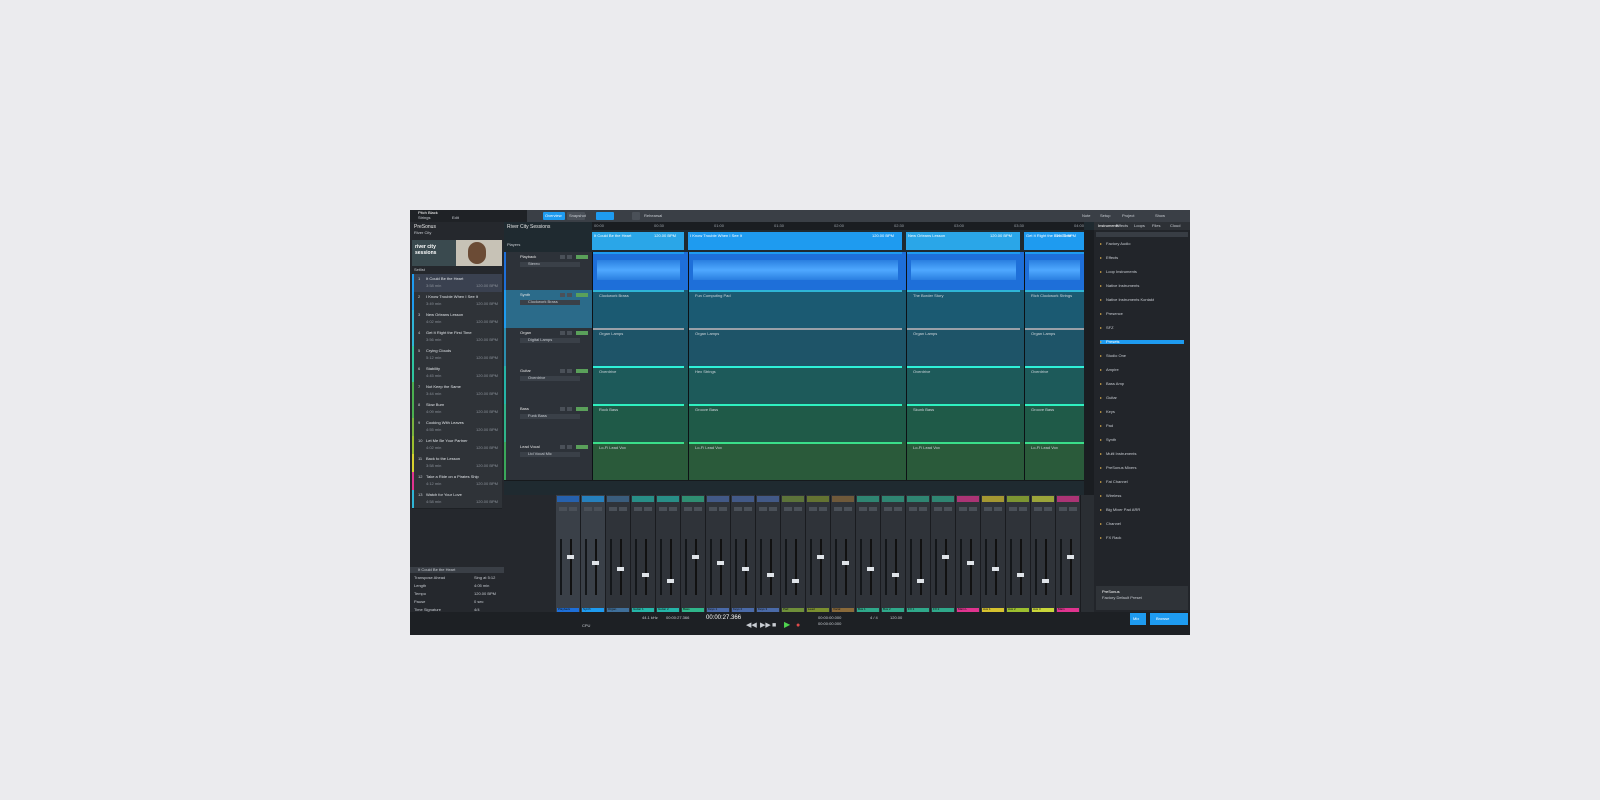 This screenshot has height=800, width=1600. What do you see at coordinates (963, 241) in the screenshot?
I see `song-clip: New Orleans Lesson 120.00 BPM` at bounding box center [963, 241].